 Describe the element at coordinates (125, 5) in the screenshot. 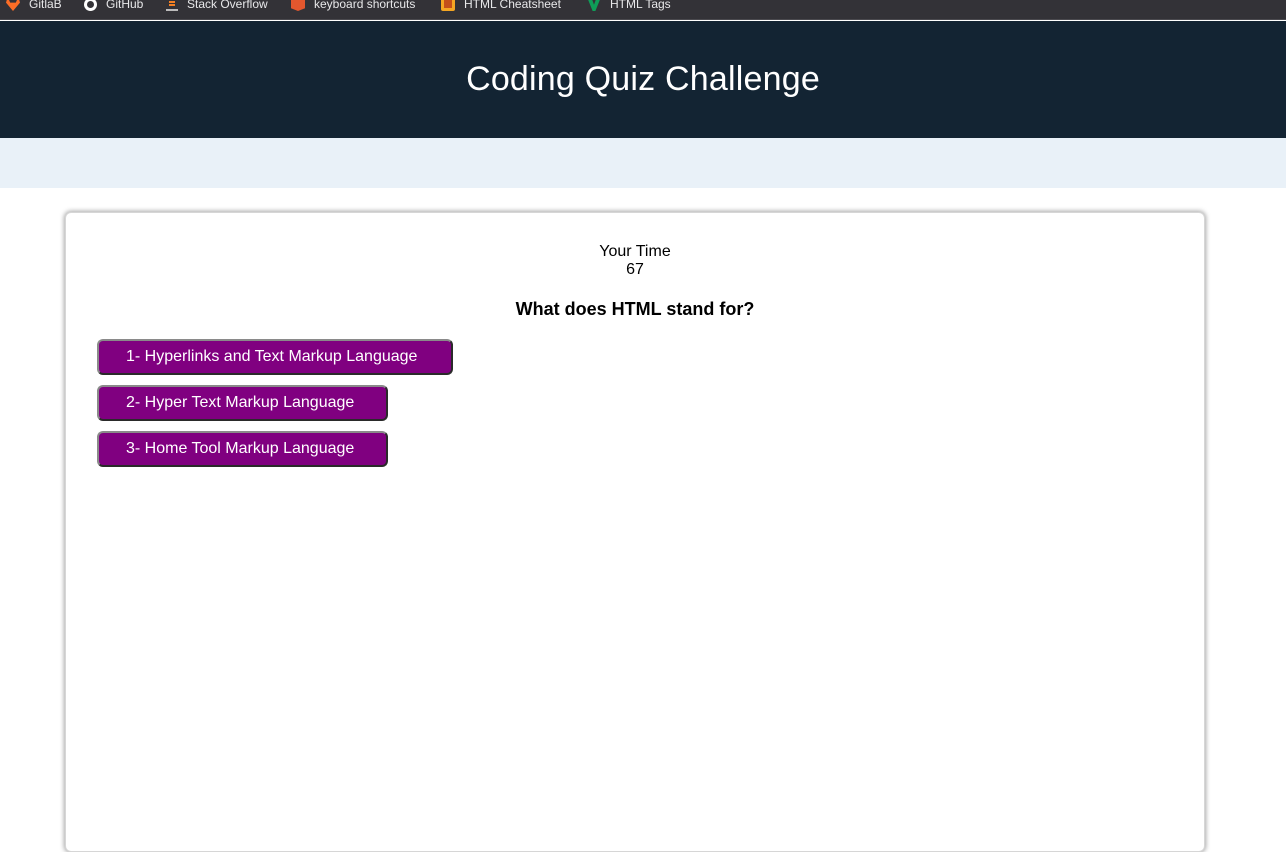

I see `bookmark-label: GitHub` at that location.